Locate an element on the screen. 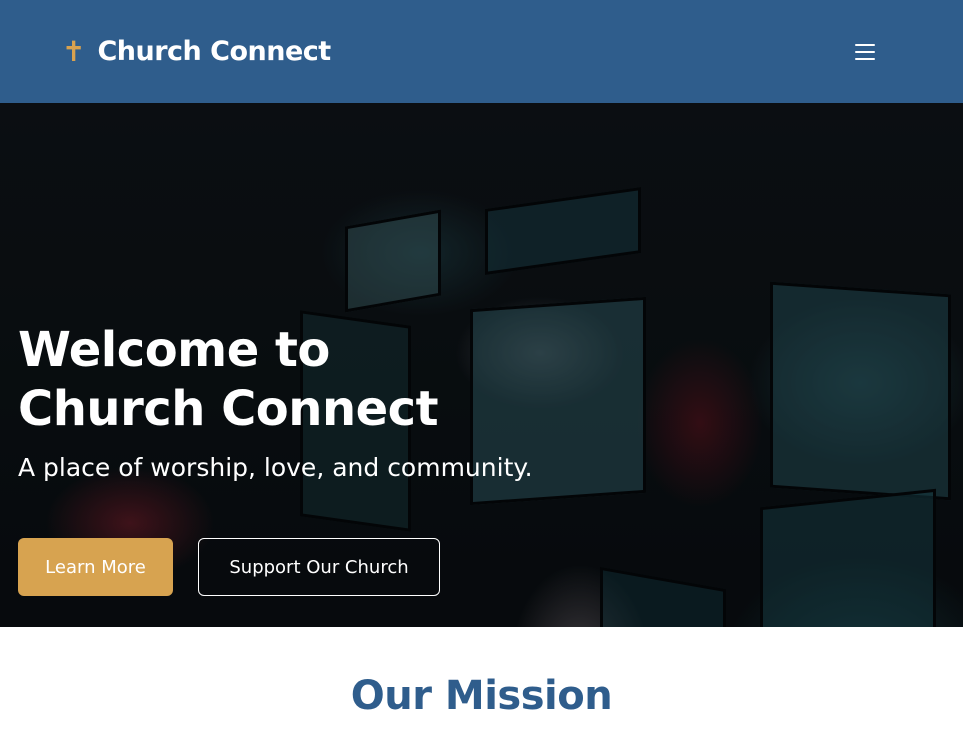 The width and height of the screenshot is (963, 732). hamburger-menu-icon is located at coordinates (865, 52).